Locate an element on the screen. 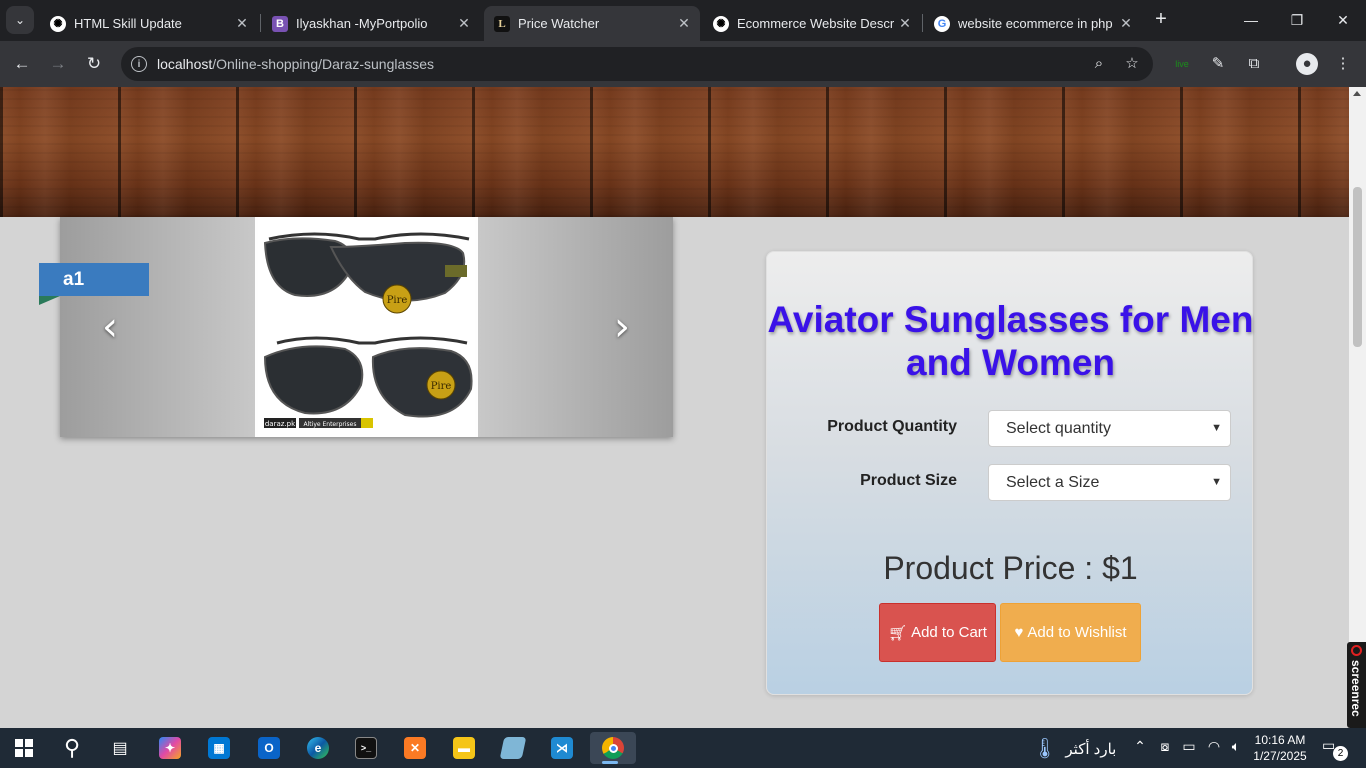  chevron-down-icon: ▼ is located at coordinates (1216, 482).